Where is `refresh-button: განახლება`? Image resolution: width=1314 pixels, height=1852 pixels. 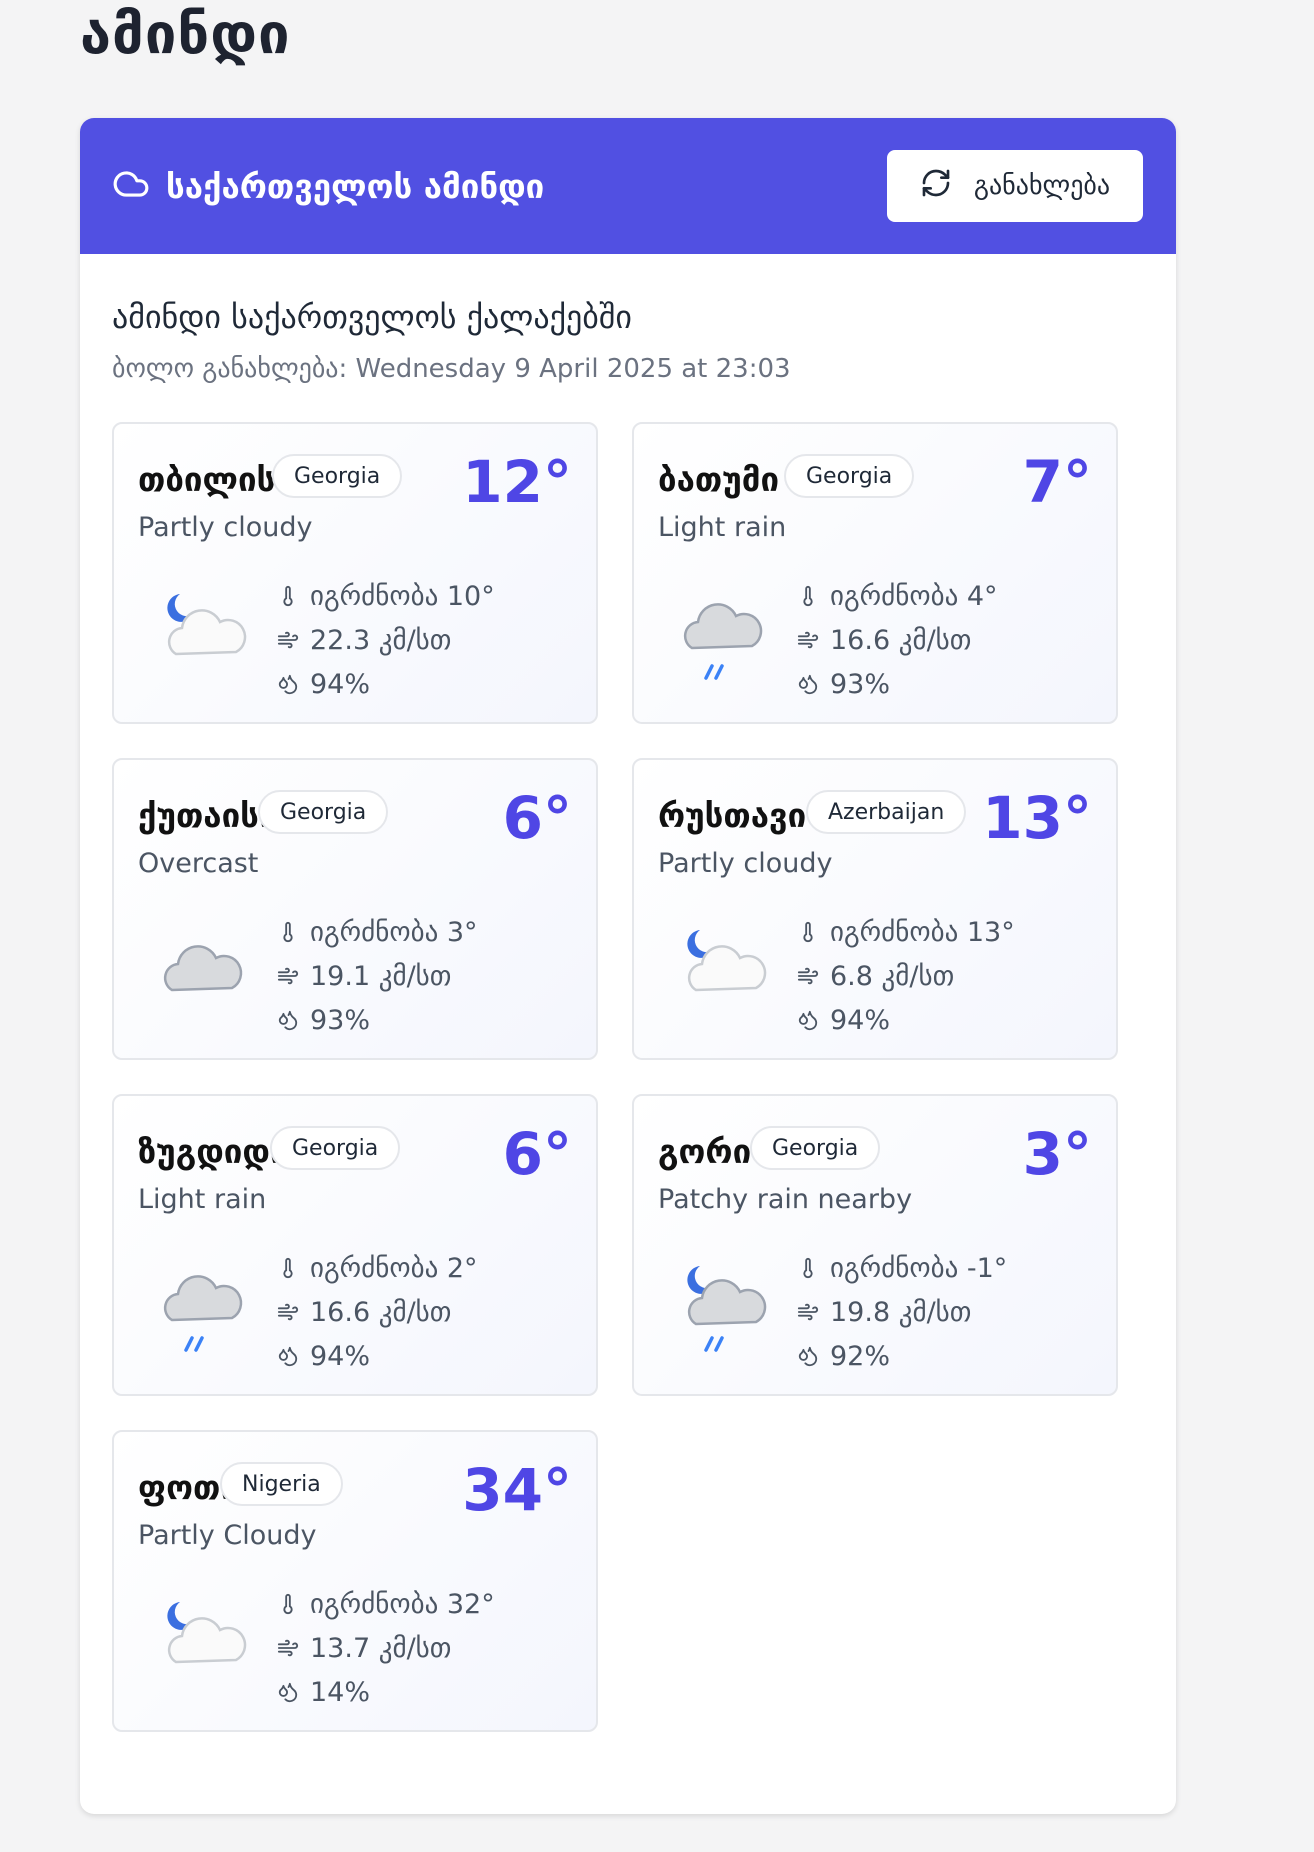
refresh-button: განახლება is located at coordinates (1015, 186).